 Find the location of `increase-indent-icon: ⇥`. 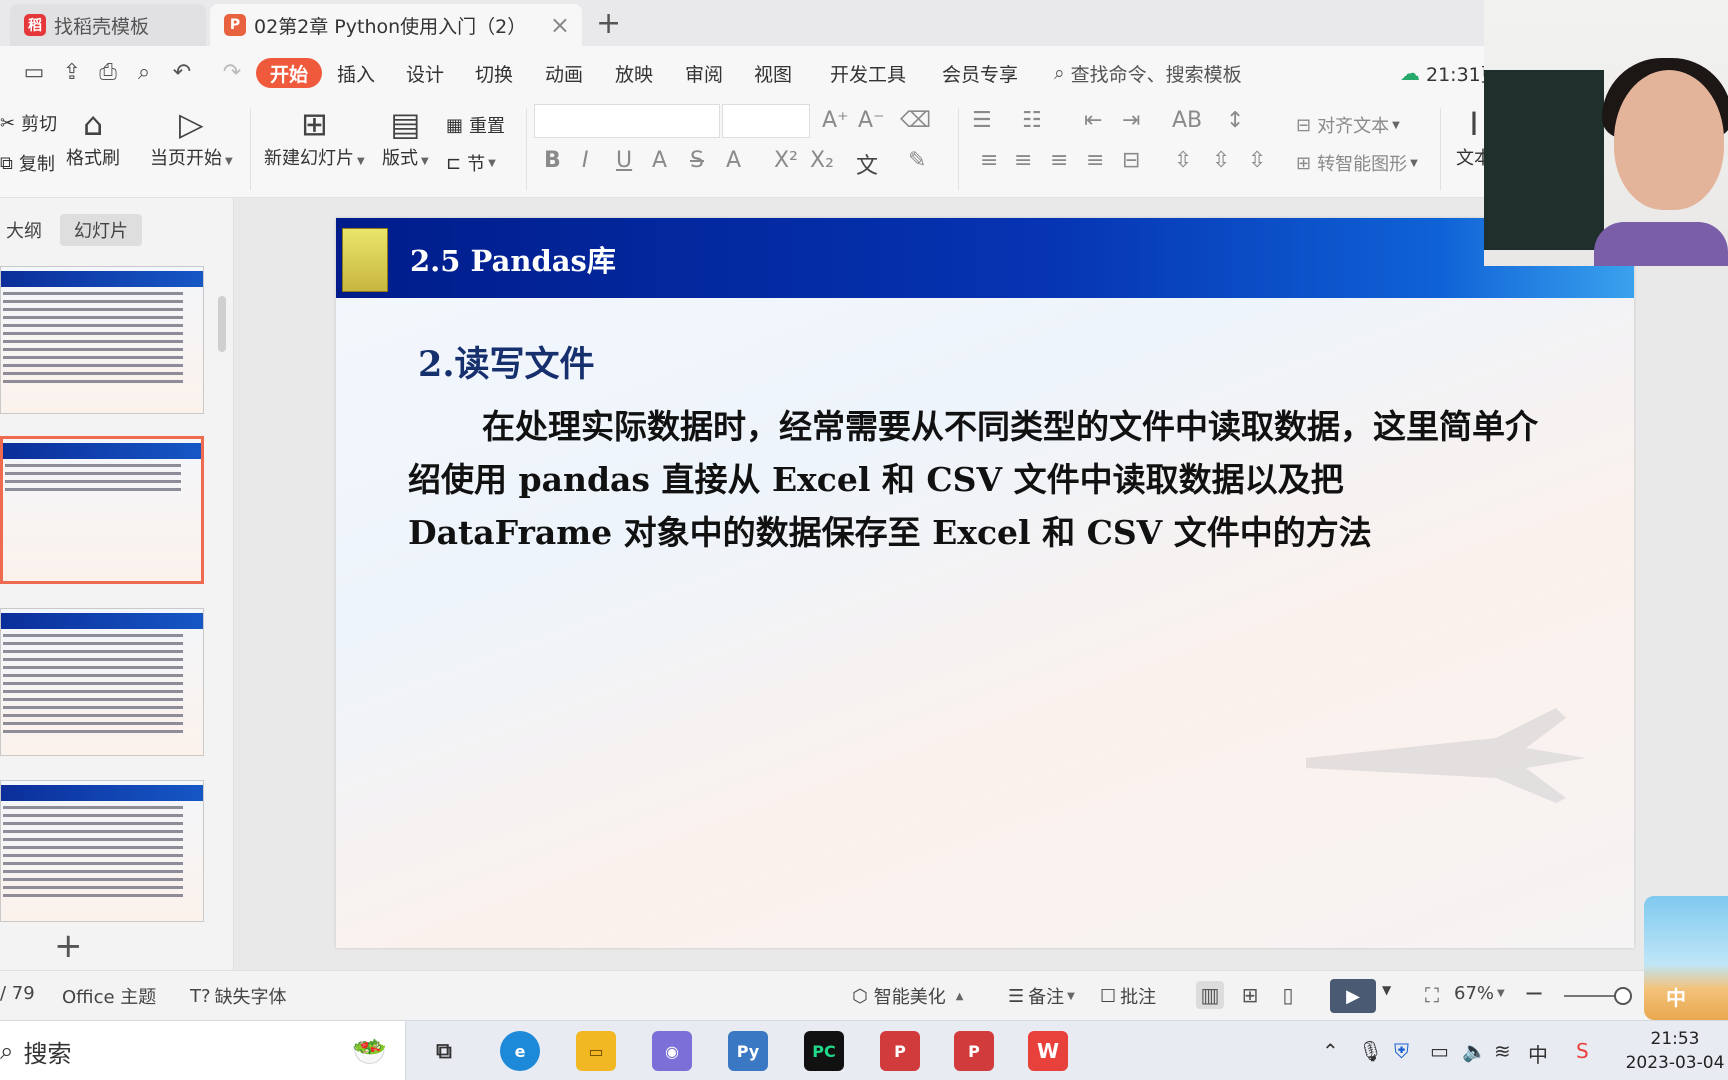

increase-indent-icon: ⇥ is located at coordinates (1131, 120).